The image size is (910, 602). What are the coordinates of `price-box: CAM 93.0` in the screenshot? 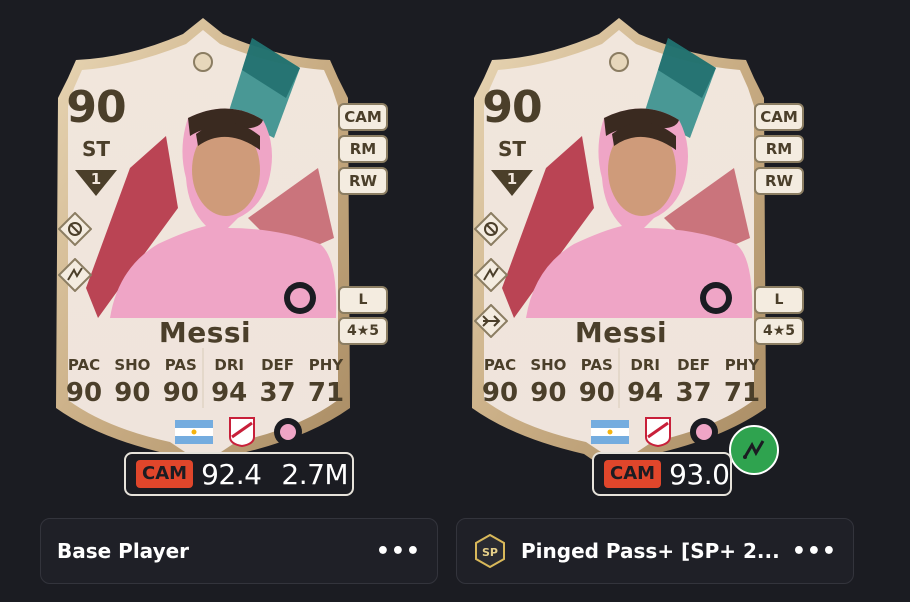 It's located at (662, 474).